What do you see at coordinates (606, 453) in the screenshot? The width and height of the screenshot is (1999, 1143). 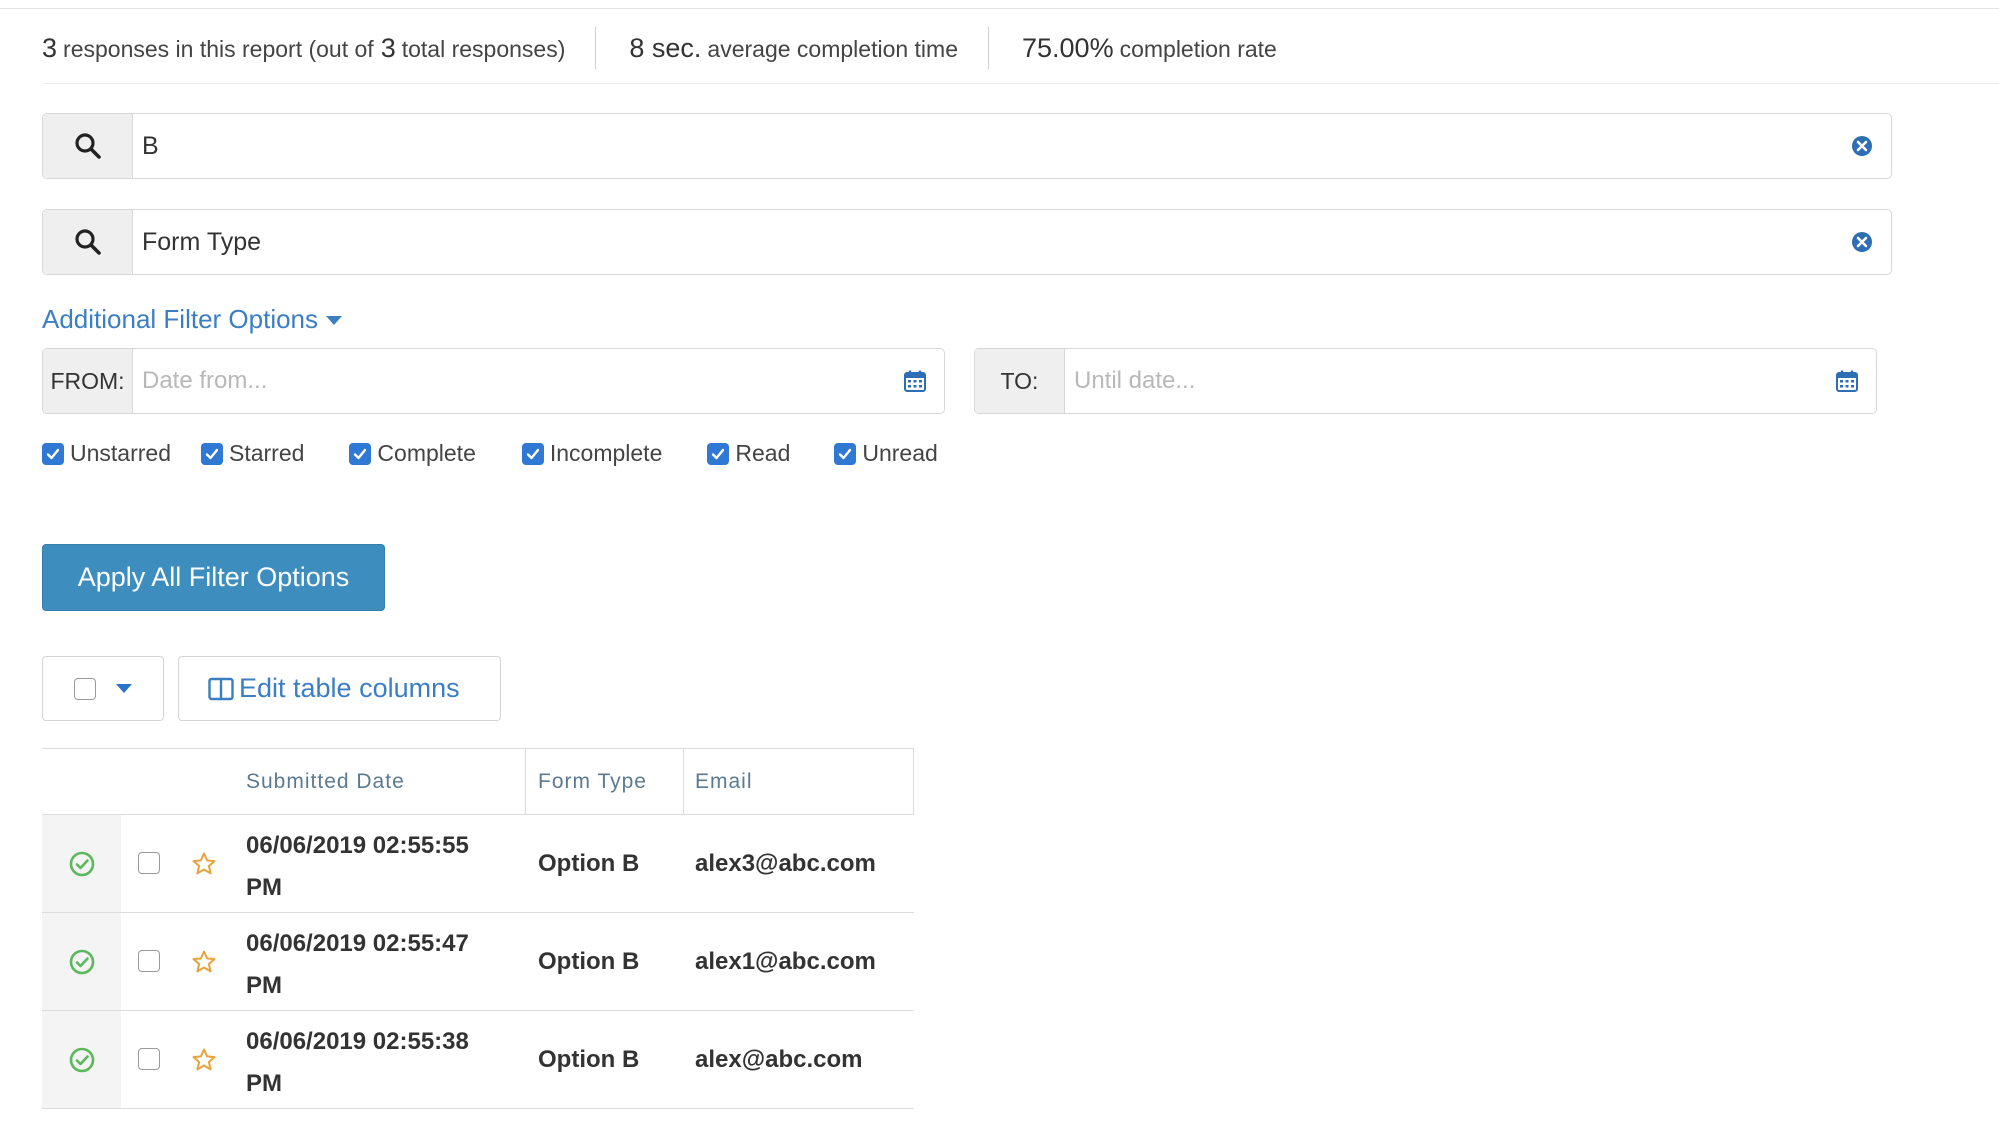 I see `checkbox-label: Incomplete` at bounding box center [606, 453].